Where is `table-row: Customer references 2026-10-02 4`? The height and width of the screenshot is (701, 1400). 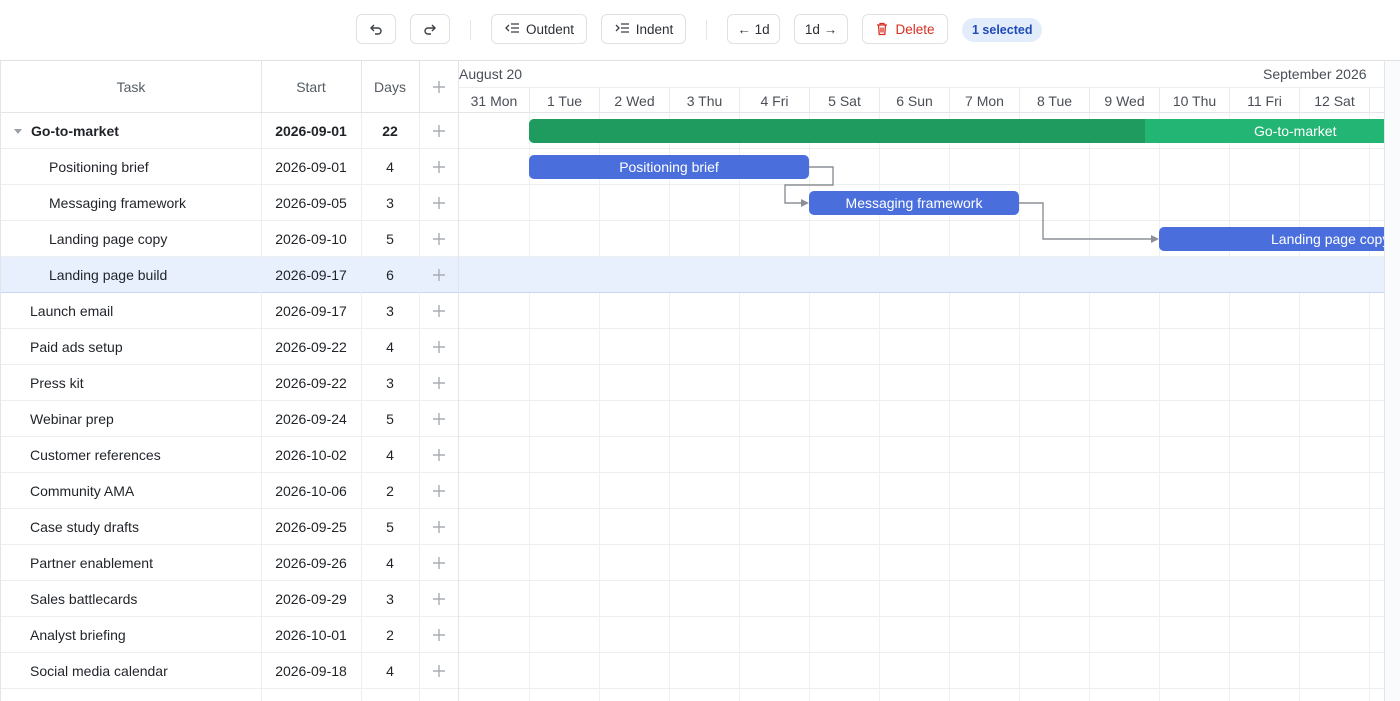 table-row: Customer references 2026-10-02 4 is located at coordinates (230, 455).